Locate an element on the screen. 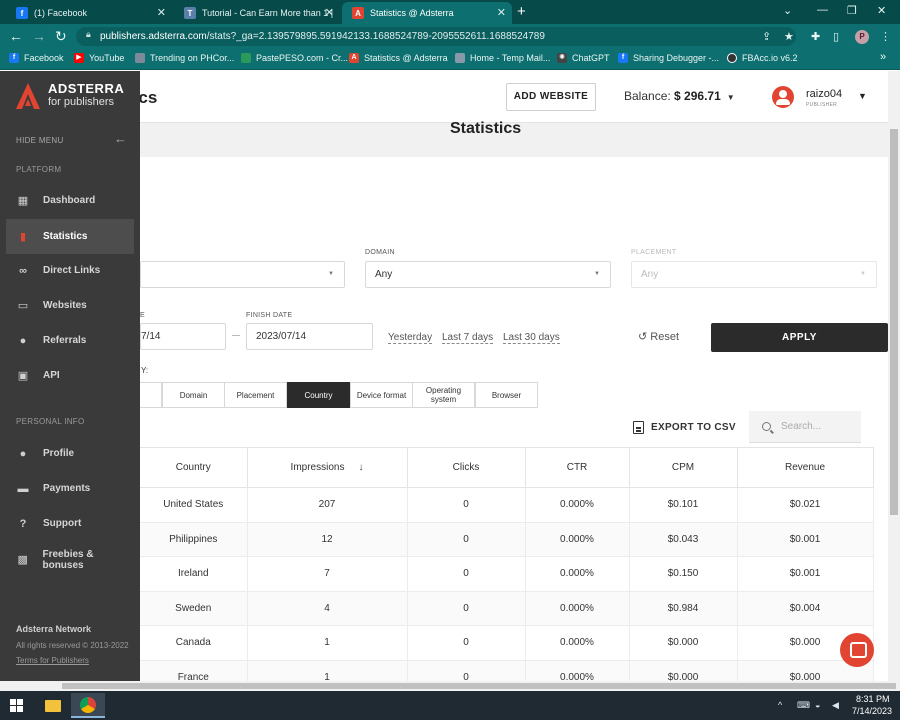 This screenshot has width=900, height=720. add-website-button: ADD WEBSITE is located at coordinates (551, 97).